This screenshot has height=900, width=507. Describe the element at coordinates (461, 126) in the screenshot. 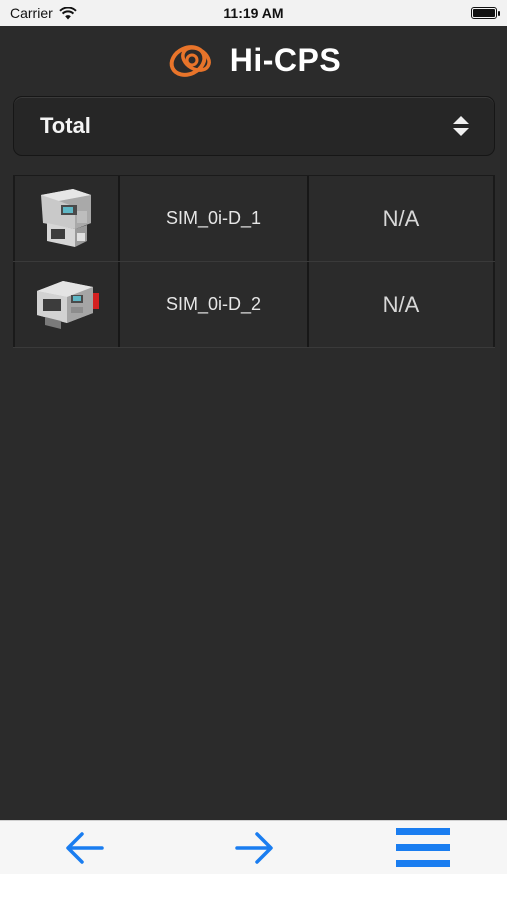

I see `sort-updown-icon` at that location.